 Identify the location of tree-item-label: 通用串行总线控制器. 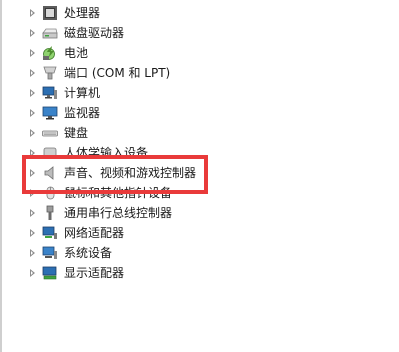
(118, 213).